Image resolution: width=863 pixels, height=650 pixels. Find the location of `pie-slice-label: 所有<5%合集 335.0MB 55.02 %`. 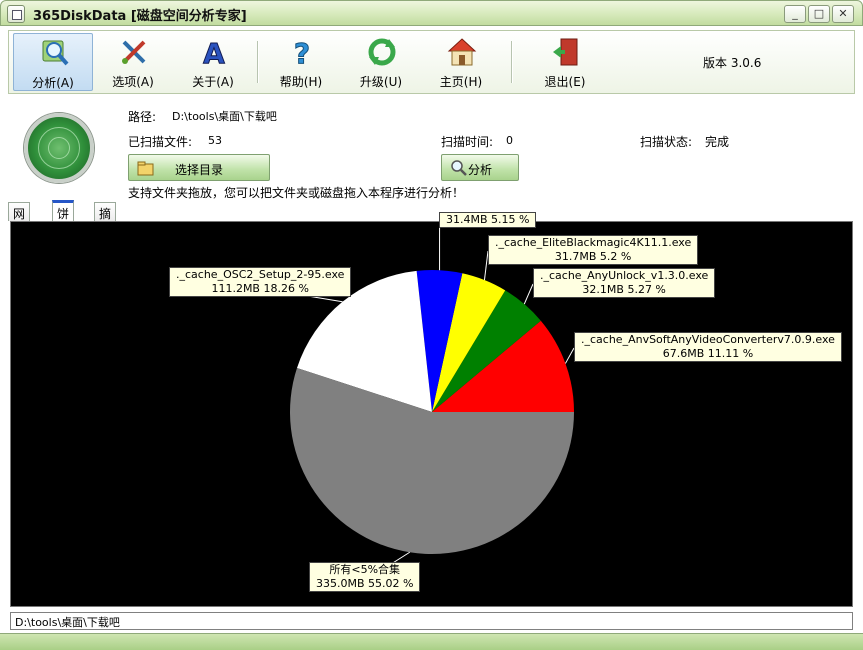

pie-slice-label: 所有<5%合集 335.0MB 55.02 % is located at coordinates (365, 577).